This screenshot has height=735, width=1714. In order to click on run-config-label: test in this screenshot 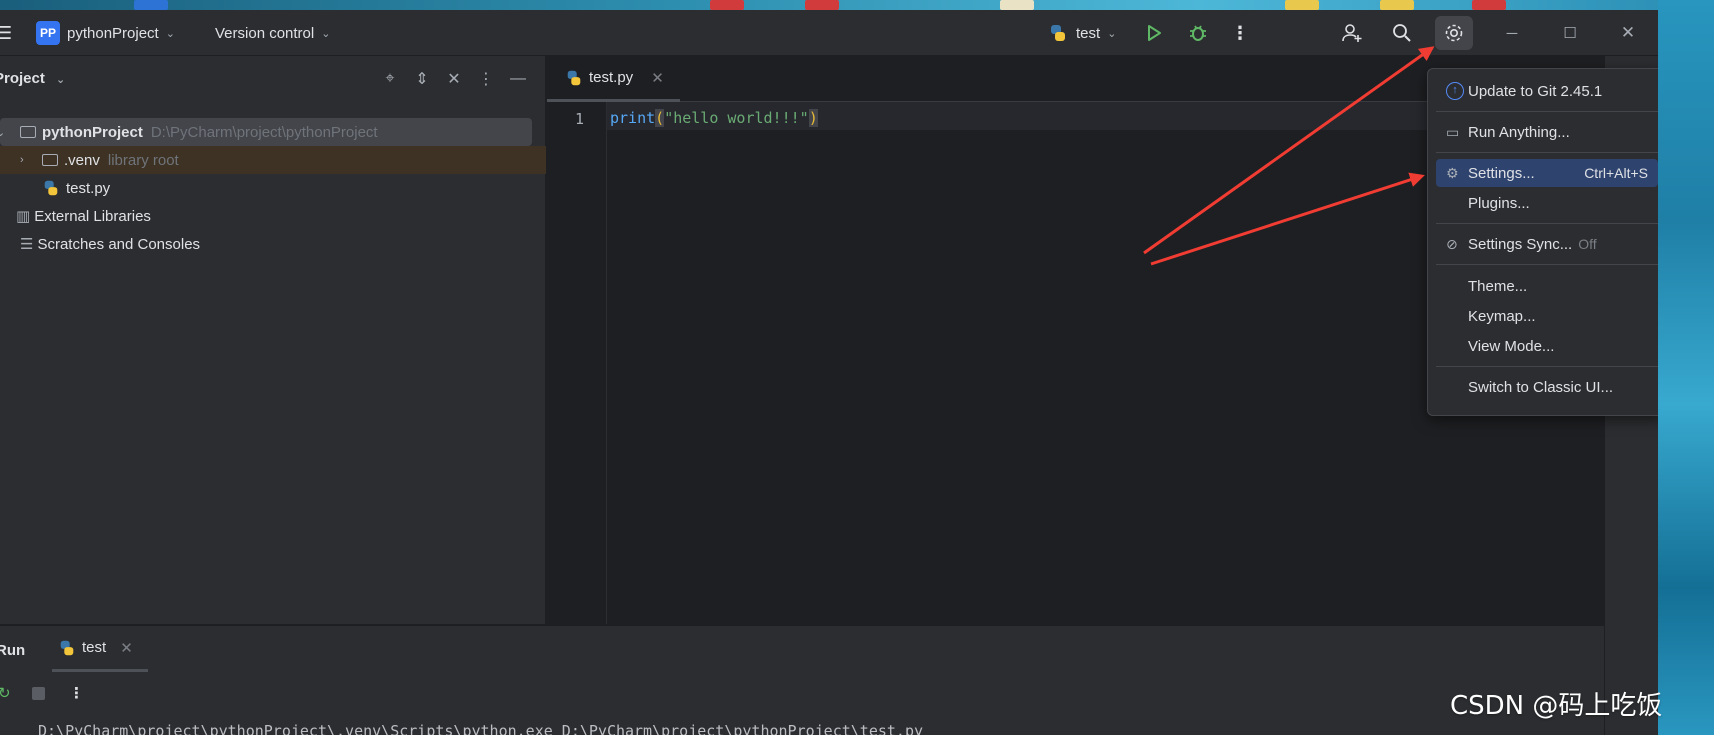, I will do `click(1088, 33)`.